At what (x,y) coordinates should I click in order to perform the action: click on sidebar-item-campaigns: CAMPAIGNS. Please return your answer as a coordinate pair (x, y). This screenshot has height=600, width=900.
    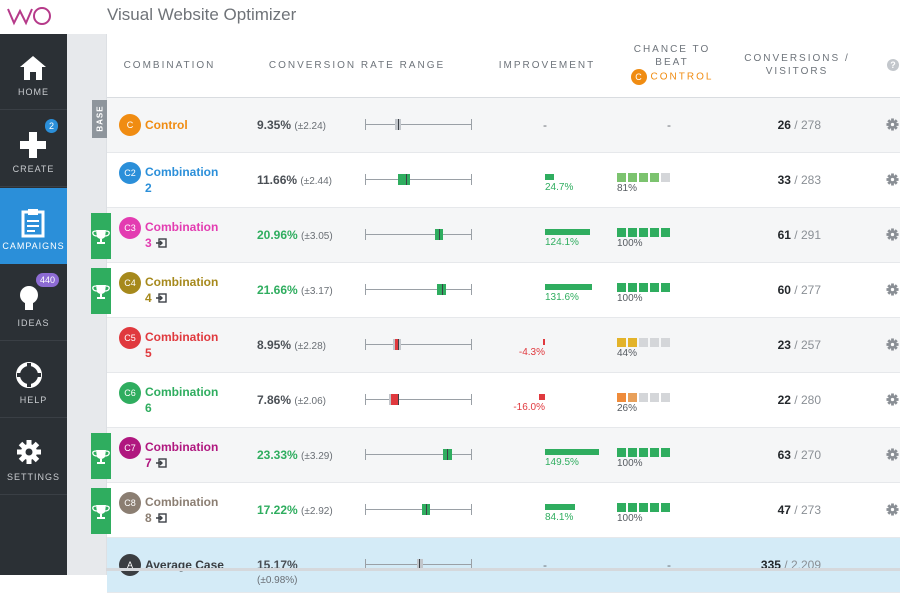
    Looking at the image, I should click on (33, 226).